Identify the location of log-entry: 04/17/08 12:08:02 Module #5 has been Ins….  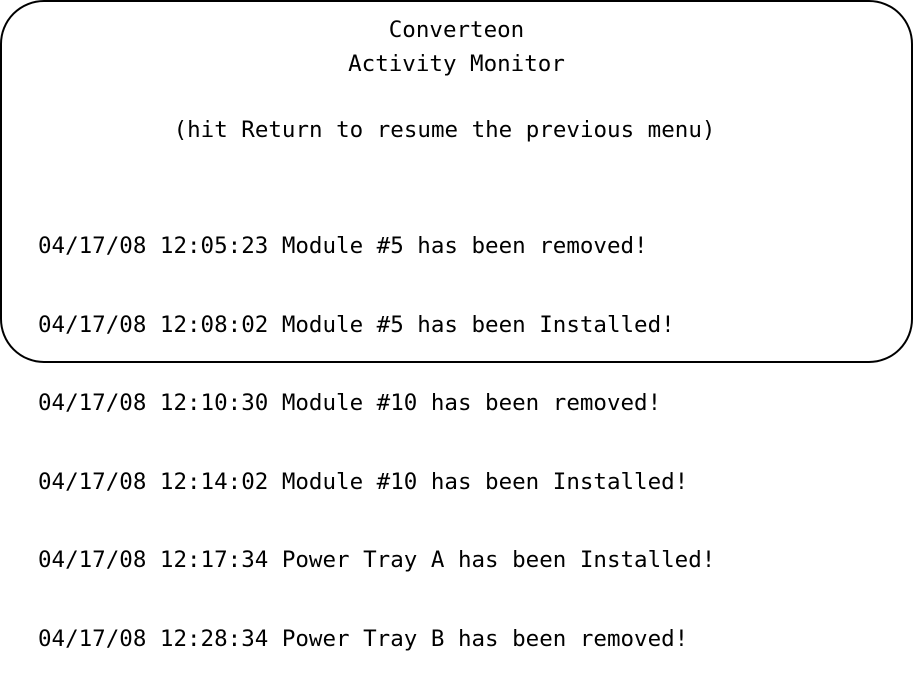
(376, 325).